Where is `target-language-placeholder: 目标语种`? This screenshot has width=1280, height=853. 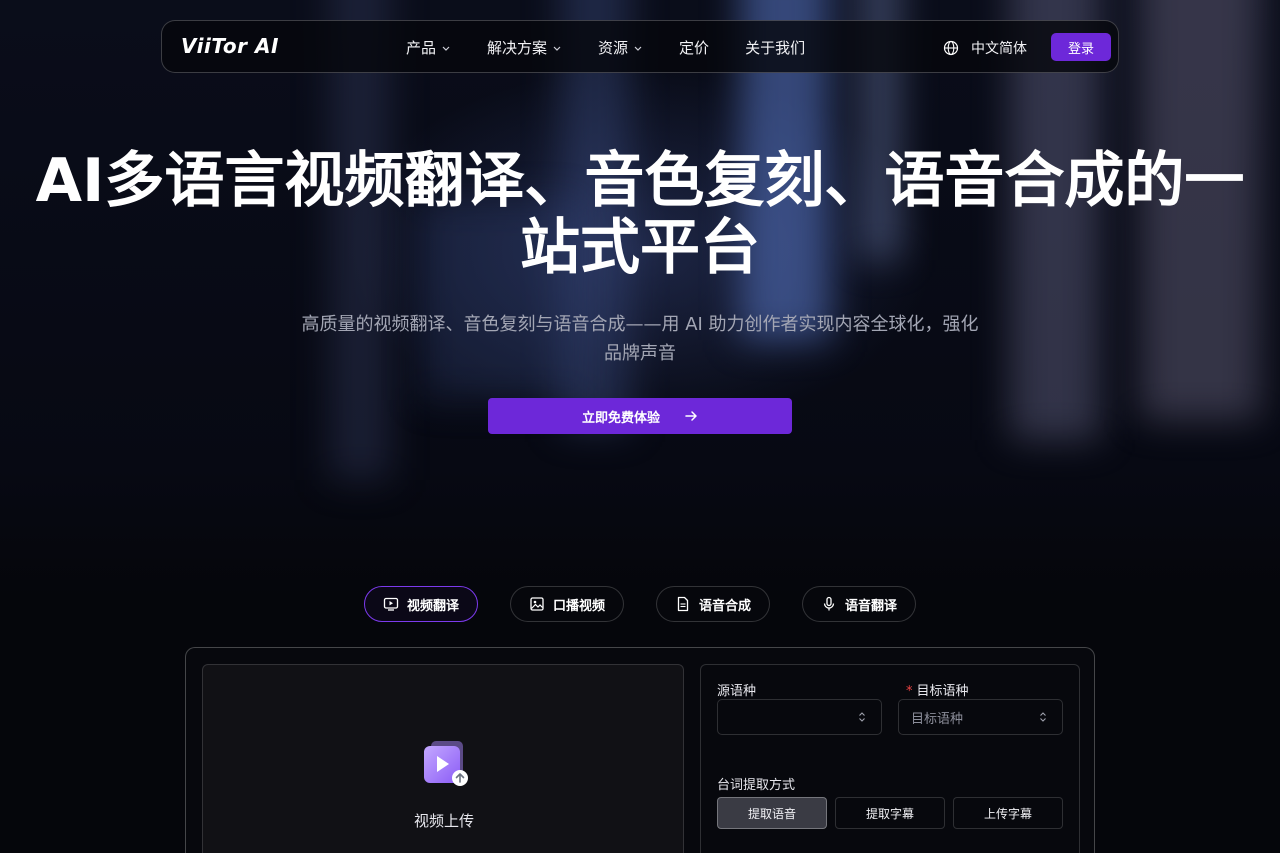
target-language-placeholder: 目标语种 is located at coordinates (937, 719).